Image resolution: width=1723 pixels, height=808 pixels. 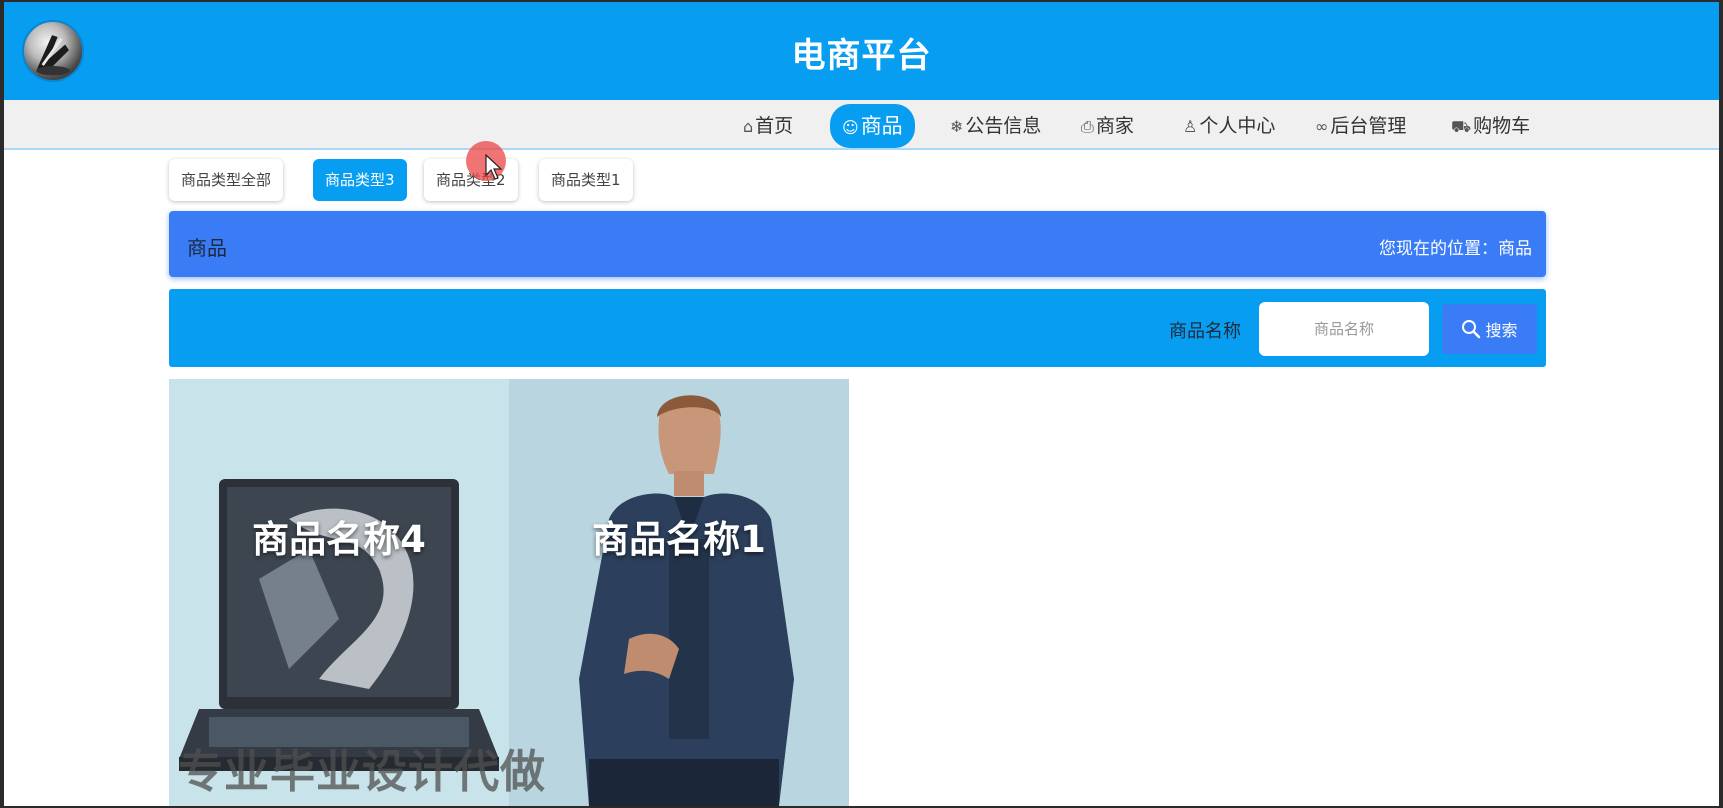 I want to click on nav-item-announcements: ❄ 公告信息, so click(x=995, y=126).